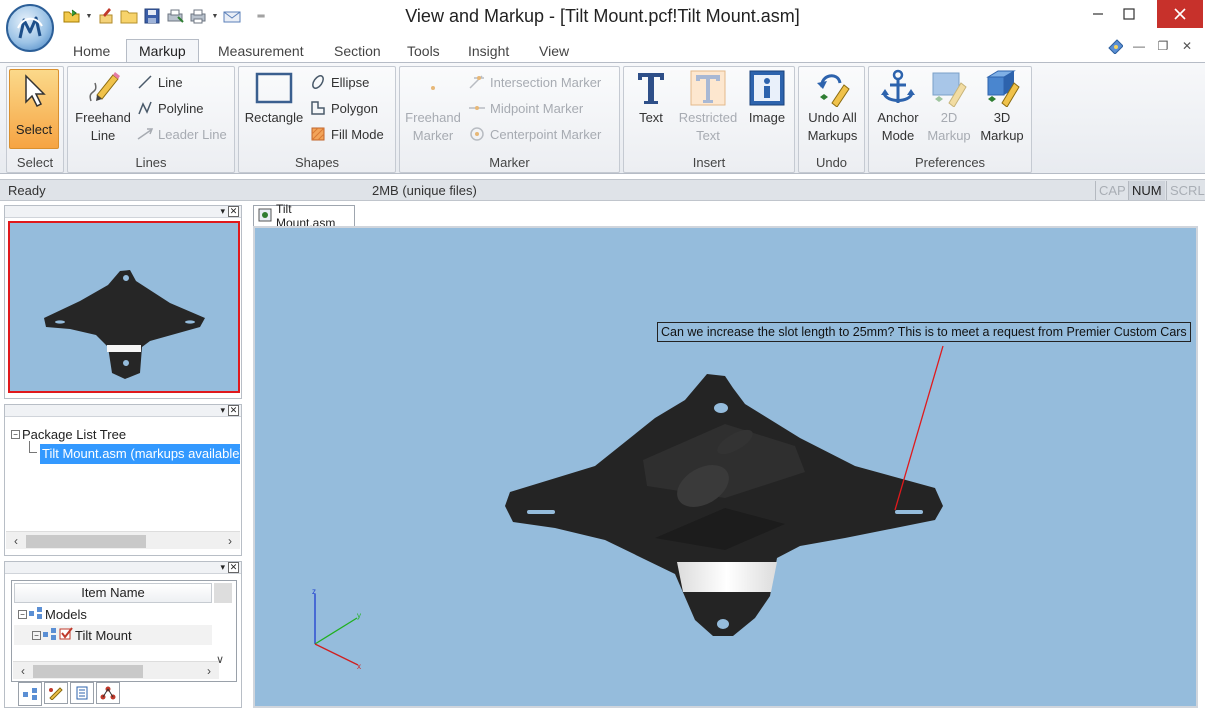 The width and height of the screenshot is (1205, 717). I want to click on maximize-button, so click(1129, 14).